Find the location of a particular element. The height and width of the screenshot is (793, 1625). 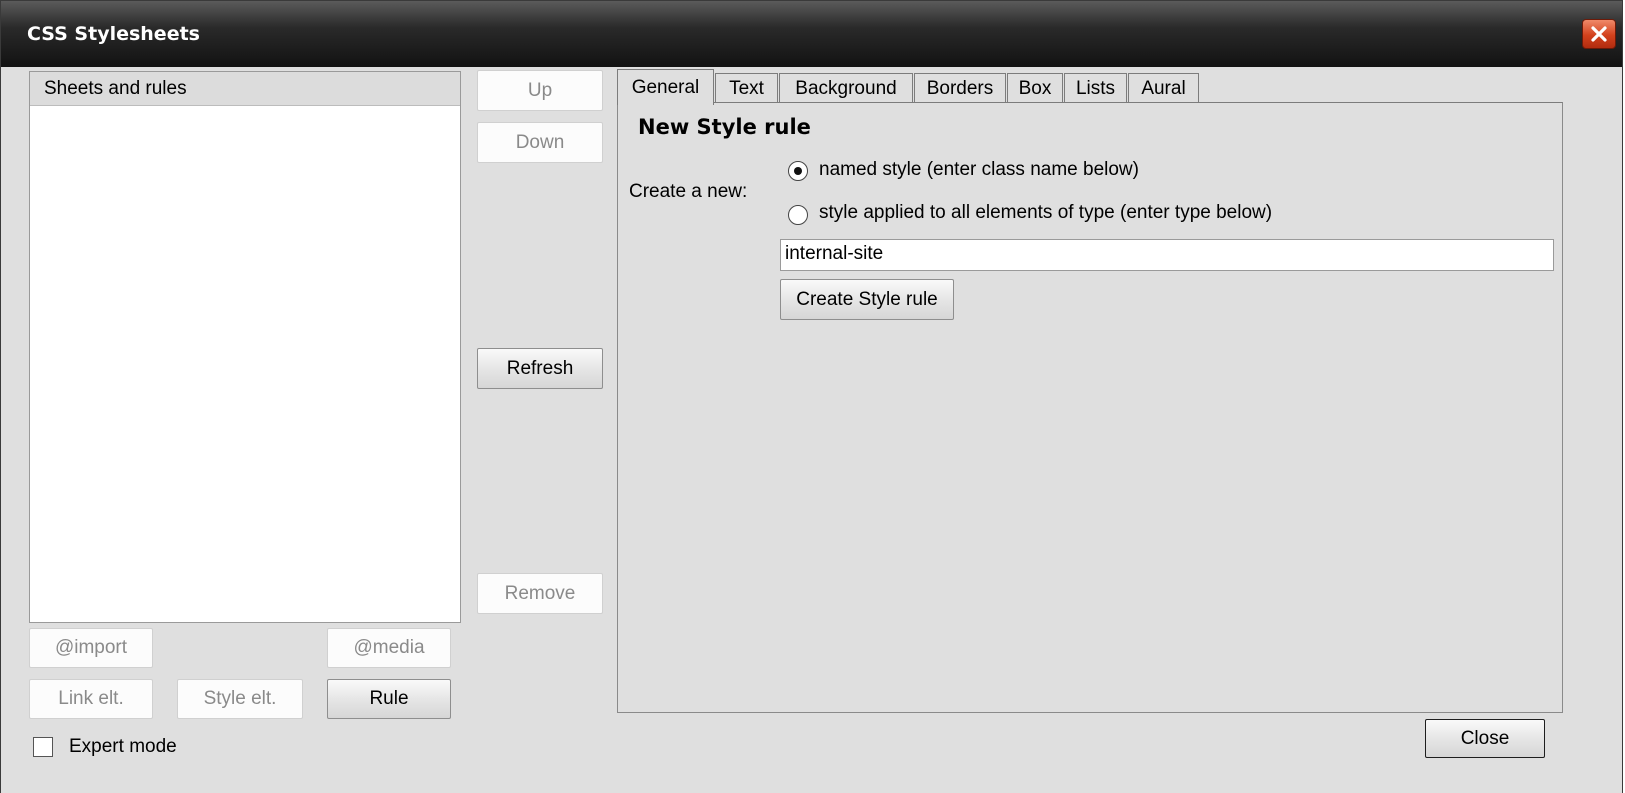

import-button: @import is located at coordinates (91, 648).